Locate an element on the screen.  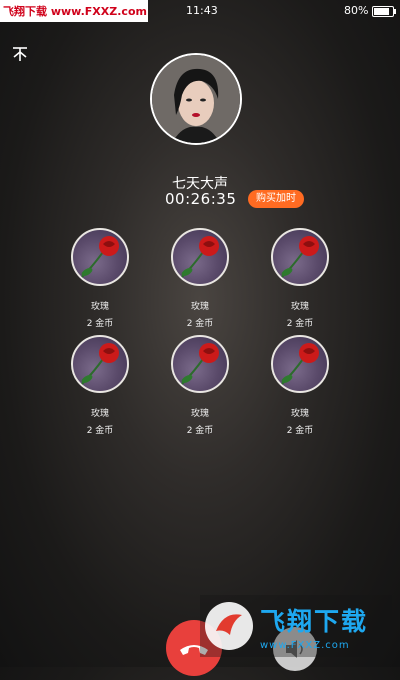
watermark-title: 飞翔下载 is located at coordinates (314, 621).